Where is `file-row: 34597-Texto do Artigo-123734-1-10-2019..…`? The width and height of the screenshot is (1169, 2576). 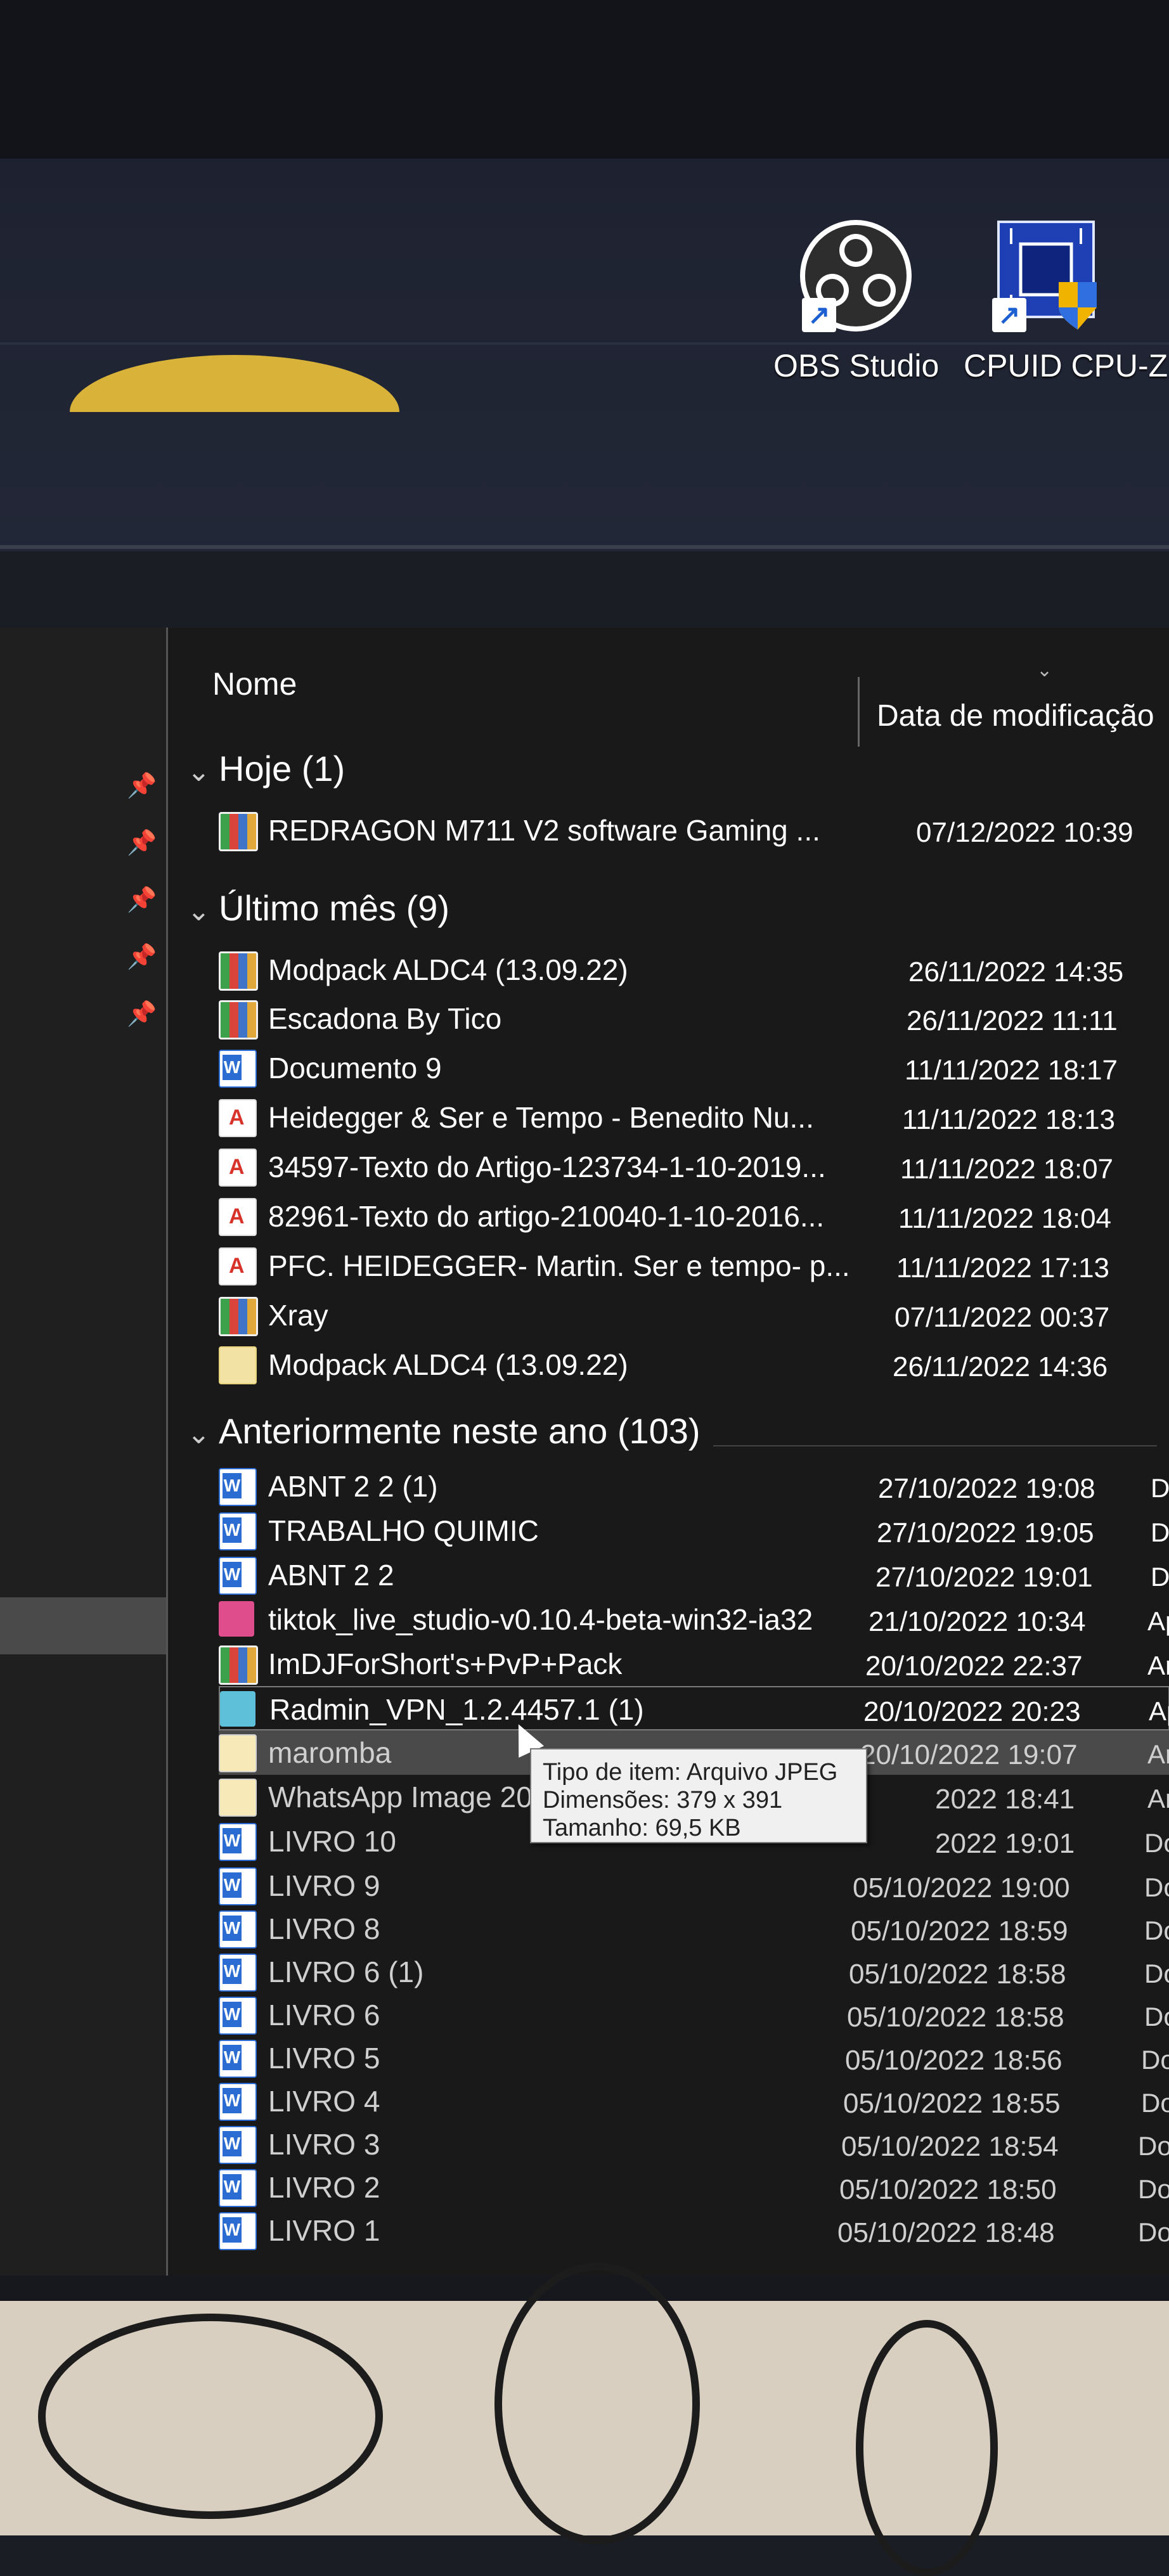 file-row: 34597-Texto do Artigo-123734-1-10-2019..… is located at coordinates (694, 1167).